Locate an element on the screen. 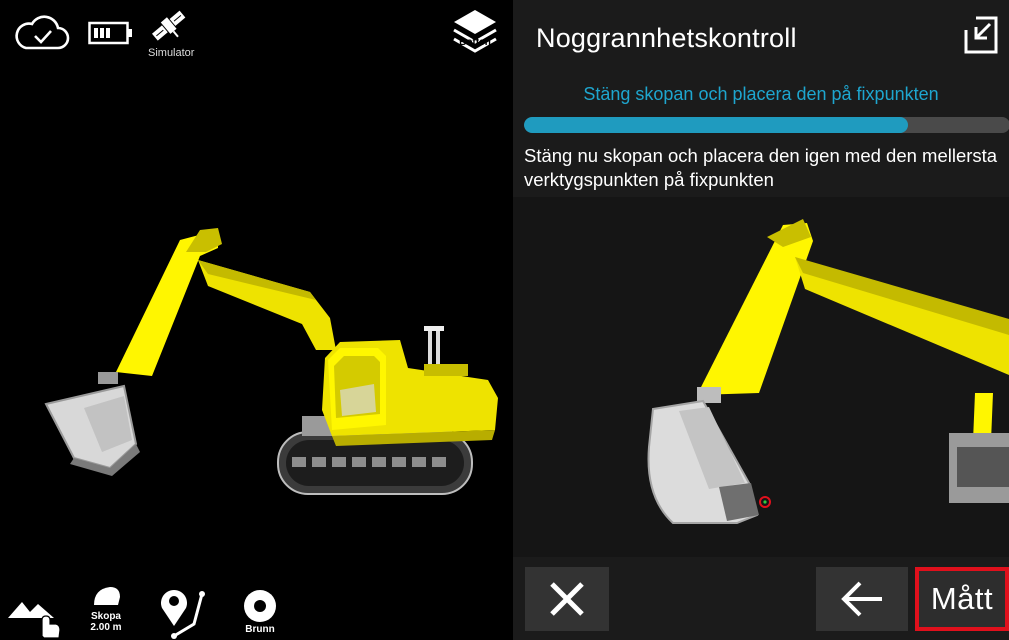 The image size is (1009, 640). bucket-width-label: 2.00 m is located at coordinates (106, 627).